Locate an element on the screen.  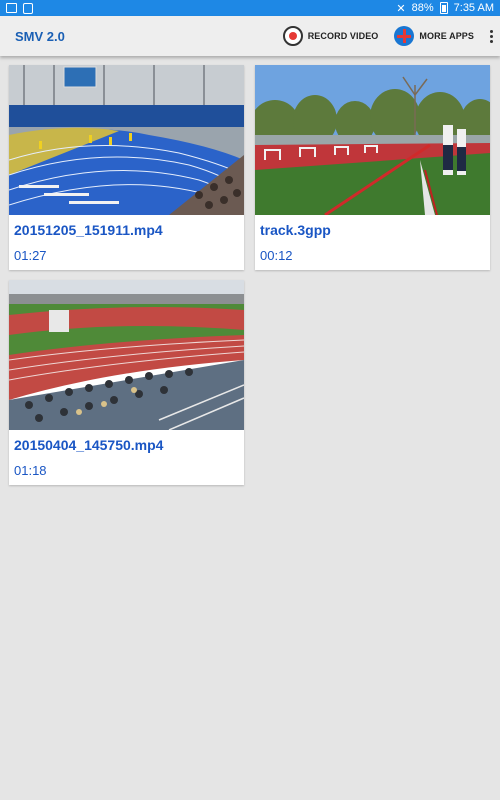
video-card: 20151205_151911.mp4 01:27 is located at coordinates (126, 167).